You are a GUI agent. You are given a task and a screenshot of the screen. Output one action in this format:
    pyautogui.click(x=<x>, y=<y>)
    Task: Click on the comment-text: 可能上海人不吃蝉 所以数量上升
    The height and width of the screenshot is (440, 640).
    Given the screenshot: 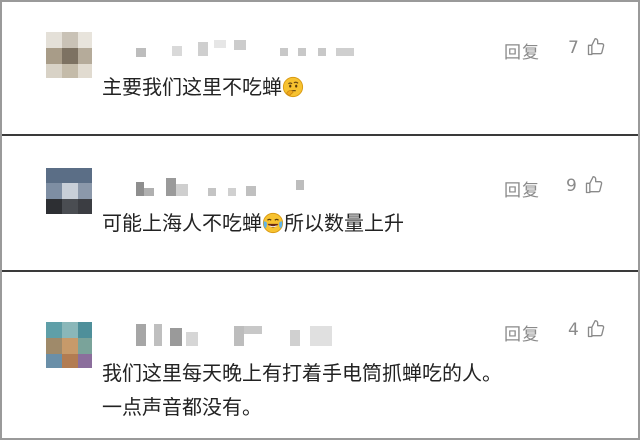 What is the action you would take?
    pyautogui.click(x=253, y=223)
    